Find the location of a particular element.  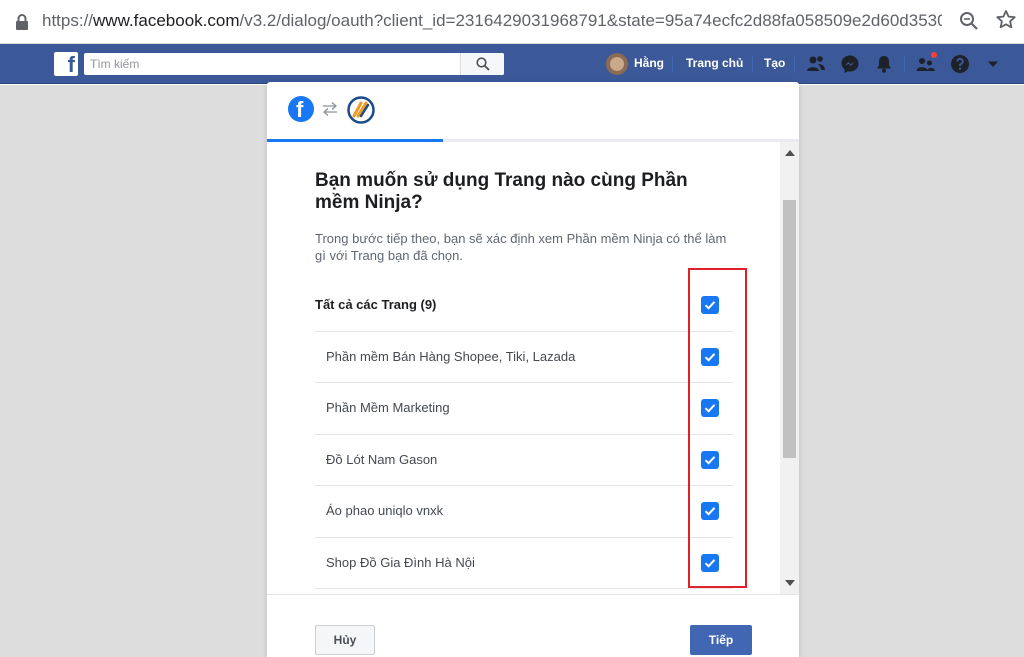

url-host: www.facebook.com is located at coordinates (166, 20).